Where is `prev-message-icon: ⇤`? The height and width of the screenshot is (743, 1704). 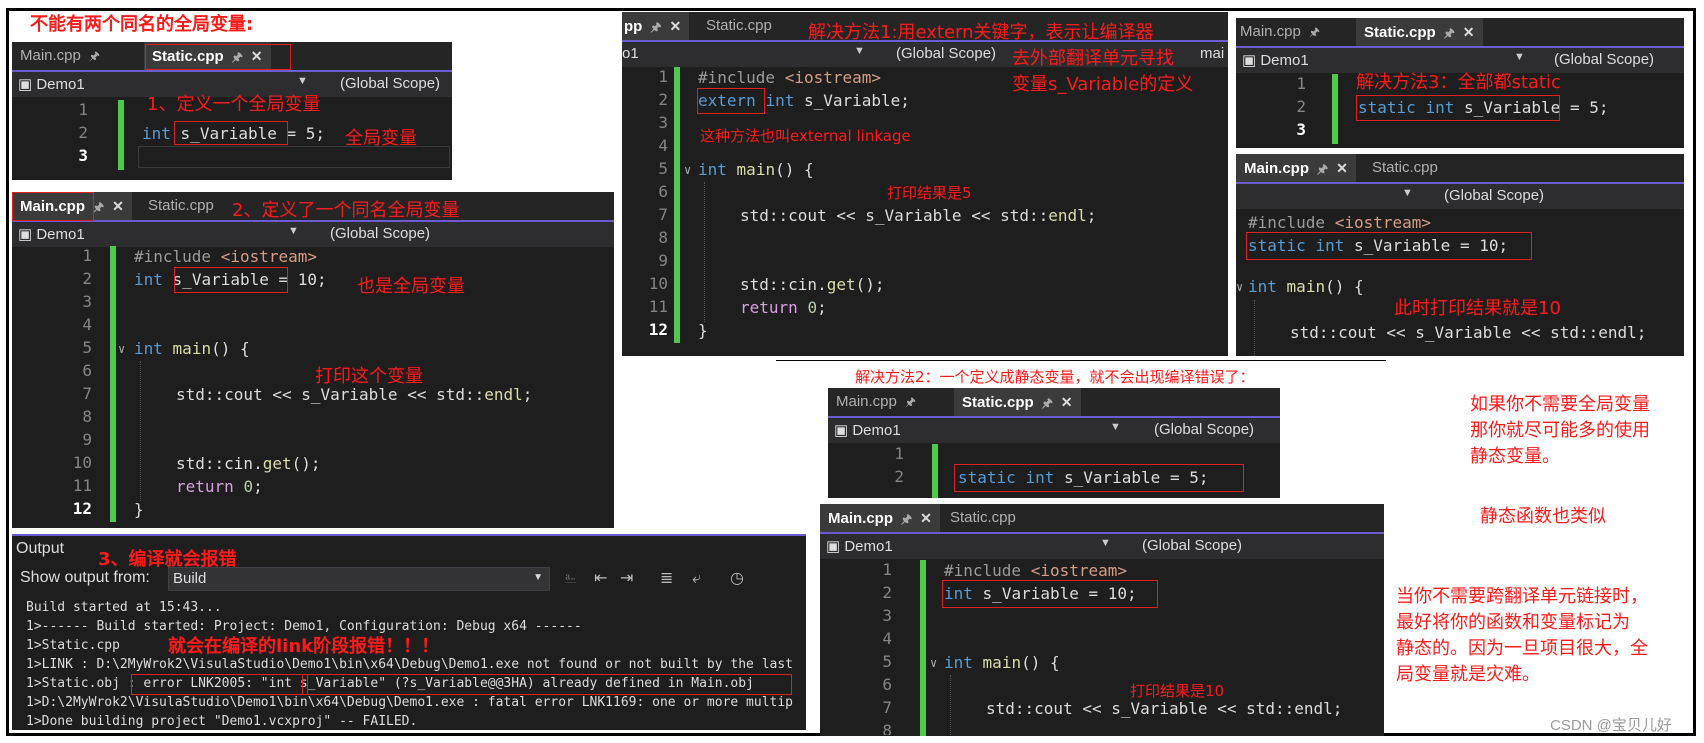
prev-message-icon: ⇤ is located at coordinates (600, 577).